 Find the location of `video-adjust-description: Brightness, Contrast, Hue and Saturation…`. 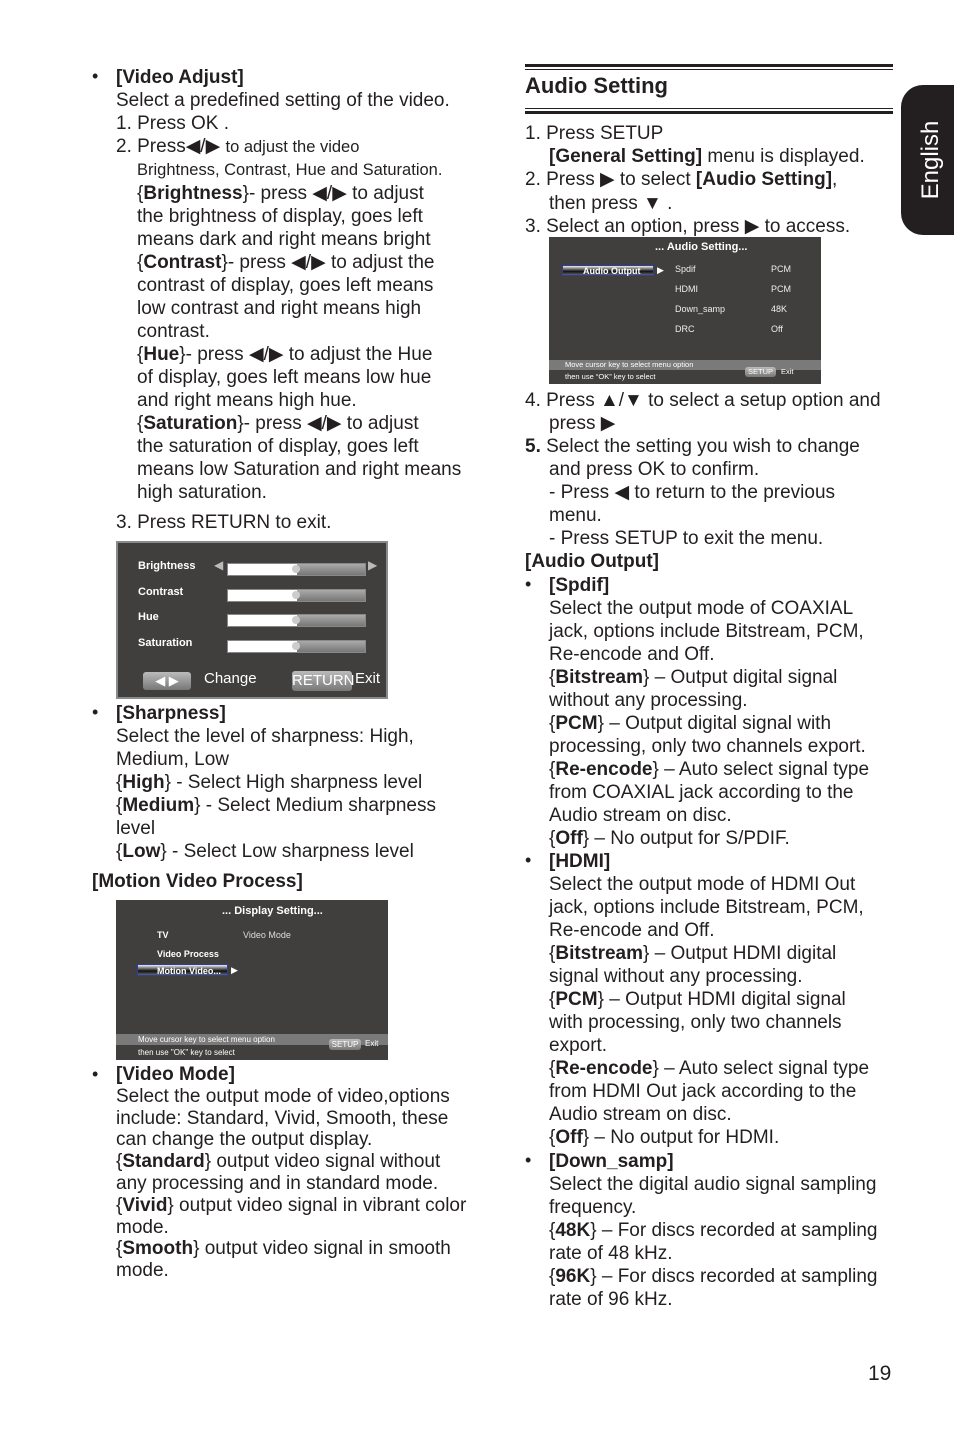

video-adjust-description: Brightness, Contrast, Hue and Saturation… is located at coordinates (299, 331).